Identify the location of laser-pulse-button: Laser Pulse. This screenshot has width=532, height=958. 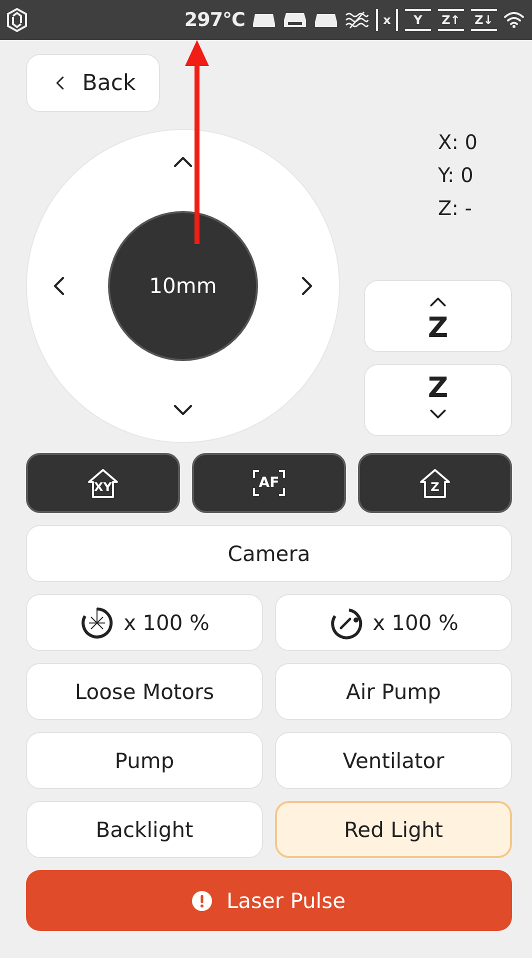
(269, 900).